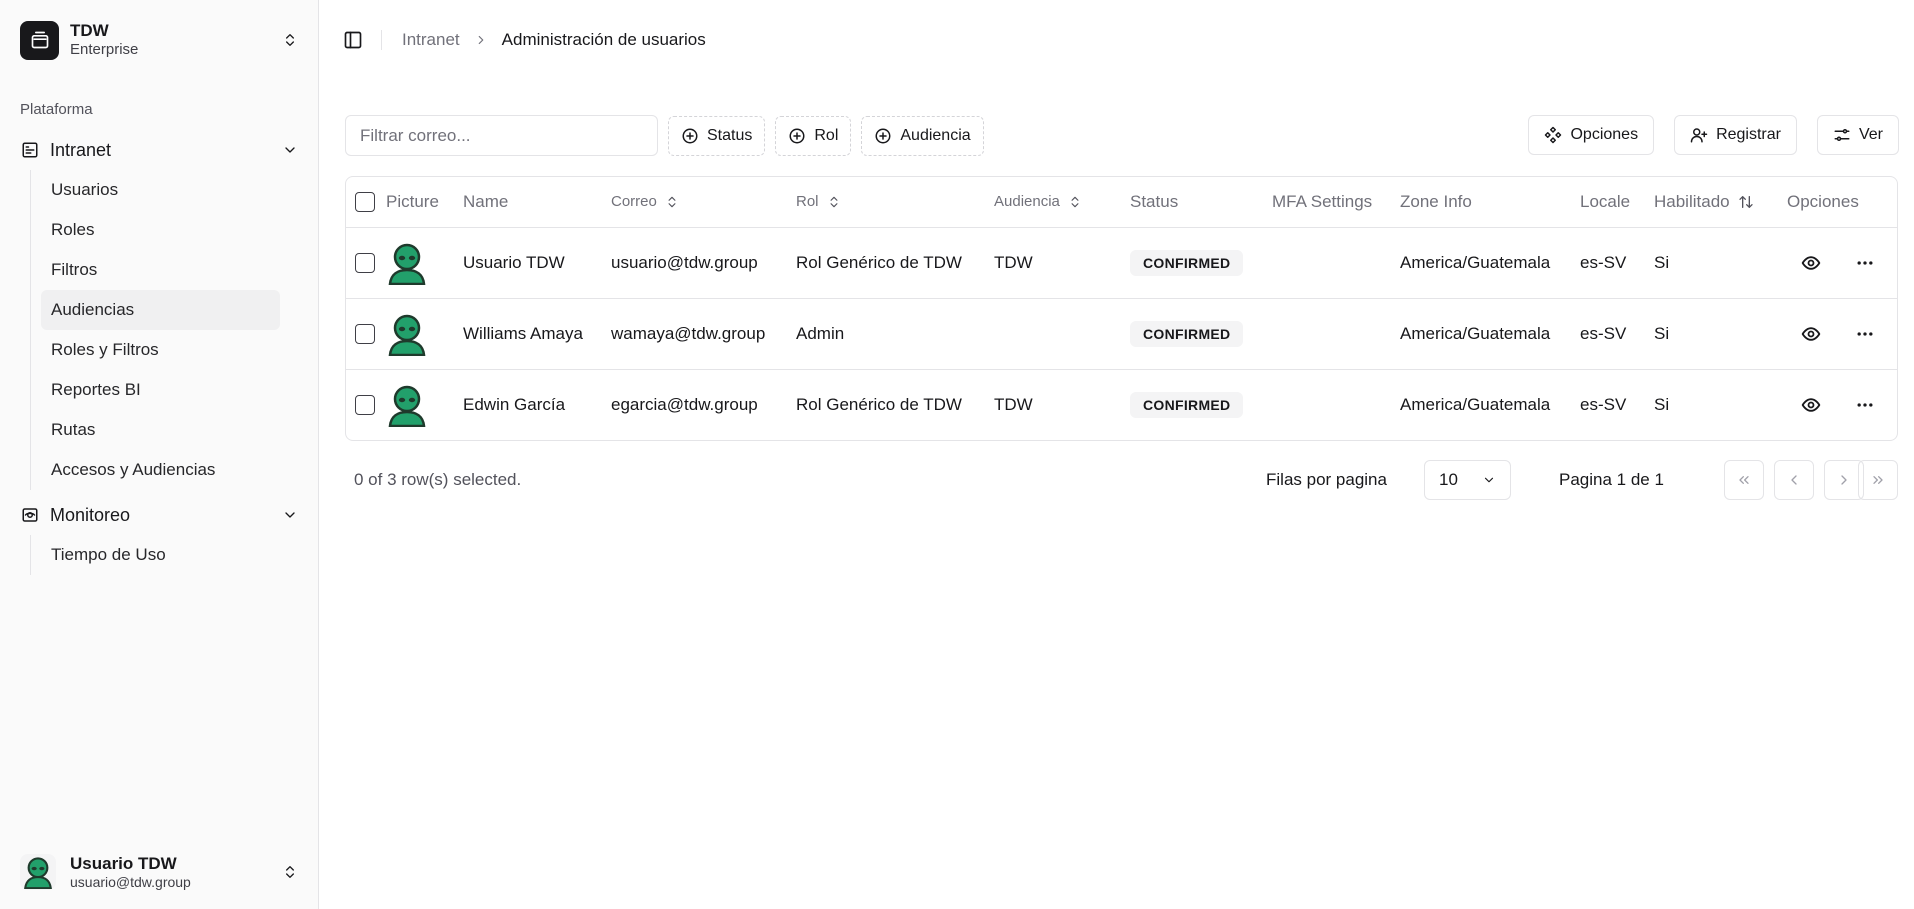 This screenshot has height=909, width=1914. Describe the element at coordinates (537, 263) in the screenshot. I see `cell-name: Usuario TDW` at that location.